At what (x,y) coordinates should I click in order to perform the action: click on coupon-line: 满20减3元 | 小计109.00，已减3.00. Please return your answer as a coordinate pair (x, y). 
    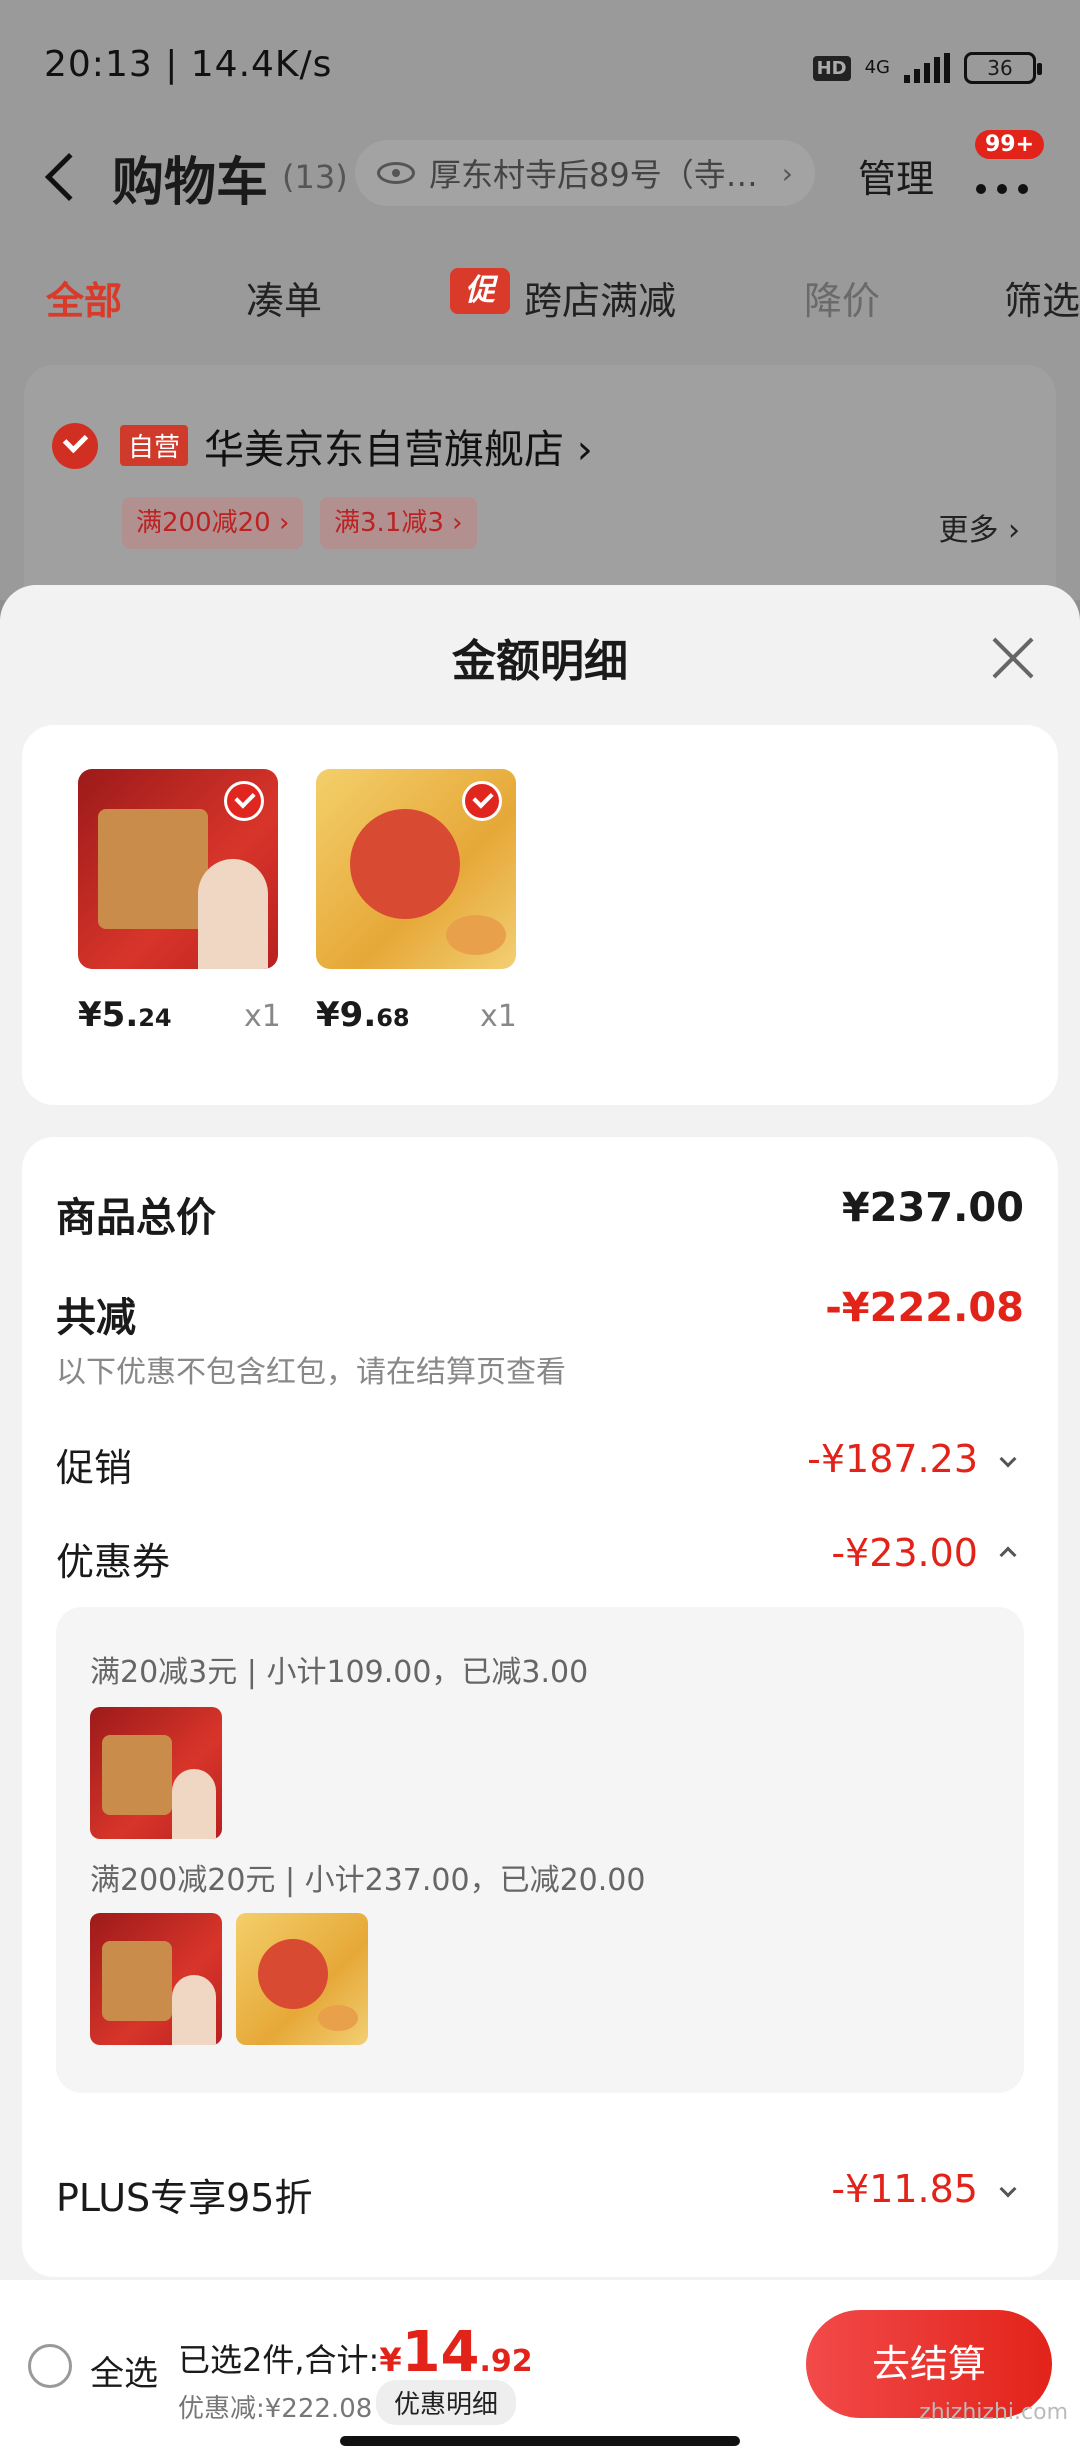
    Looking at the image, I should click on (339, 1672).